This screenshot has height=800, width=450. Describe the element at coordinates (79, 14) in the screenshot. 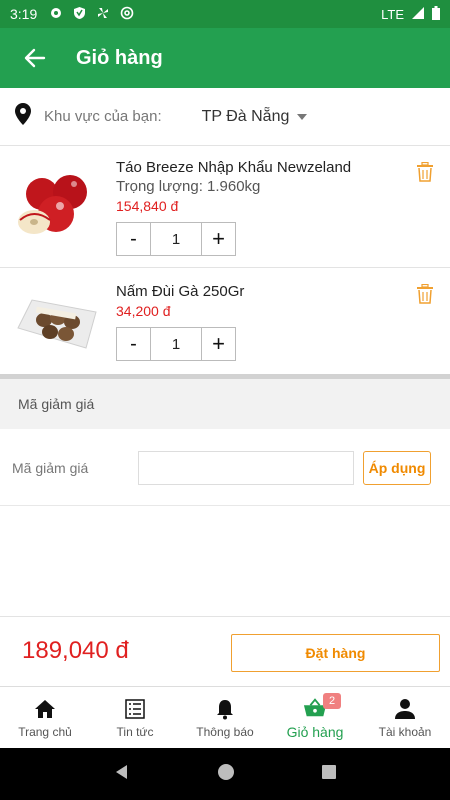

I see `shield-icon` at that location.